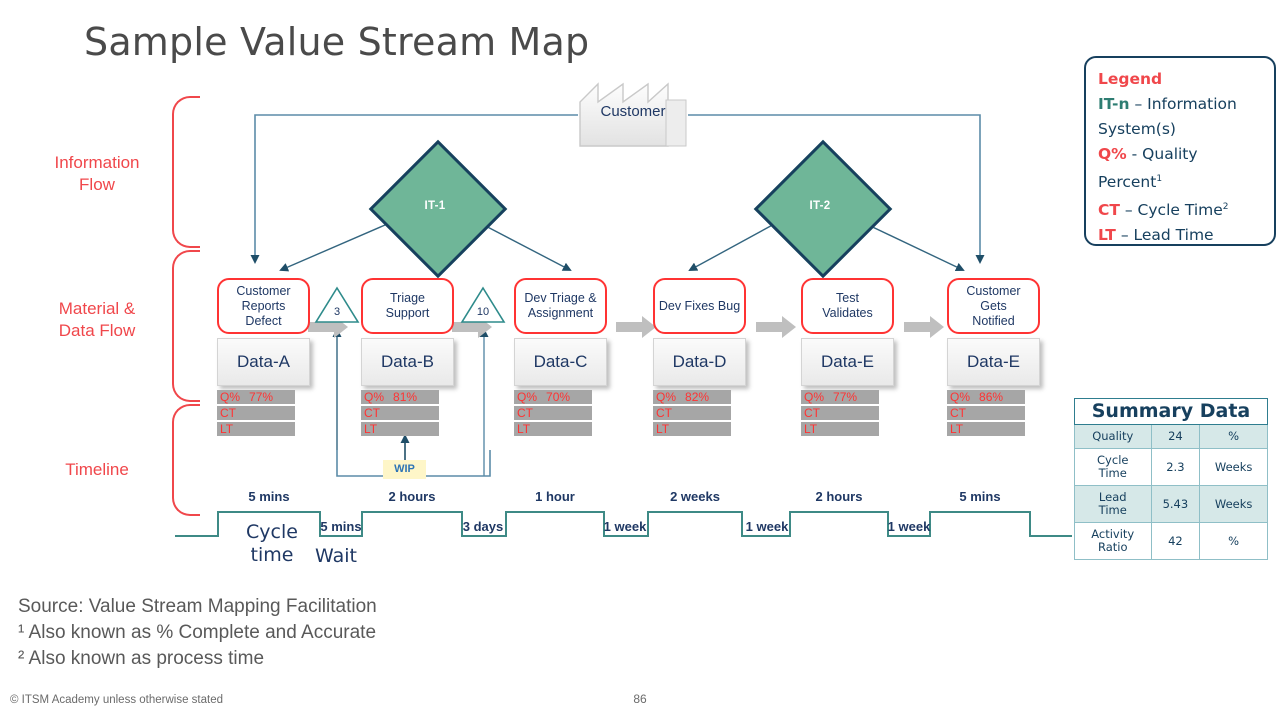  Describe the element at coordinates (1113, 534) in the screenshot. I see `metric-line1: Activity` at that location.